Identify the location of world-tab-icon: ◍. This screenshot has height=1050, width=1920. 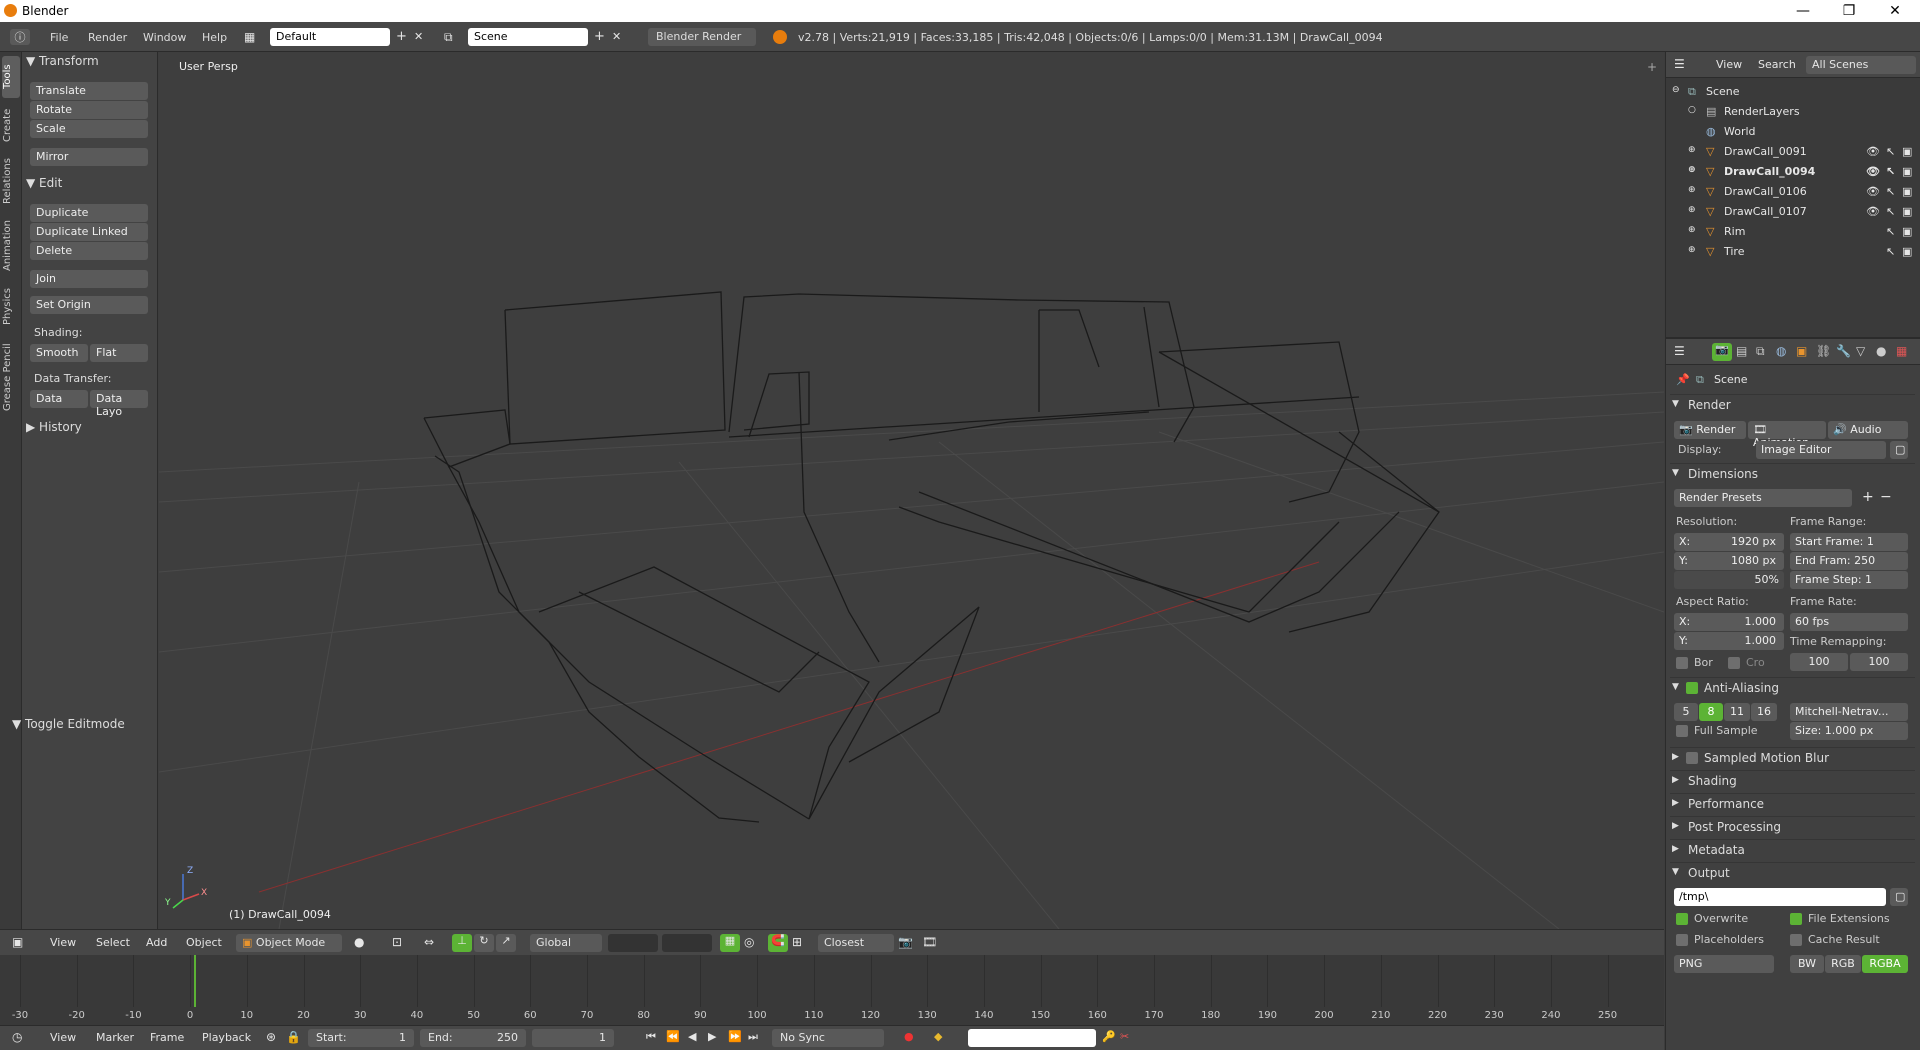
(1781, 351).